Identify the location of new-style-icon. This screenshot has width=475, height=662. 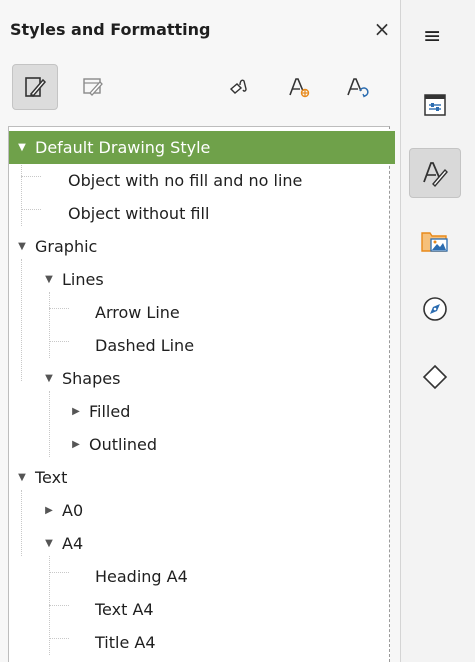
(299, 88).